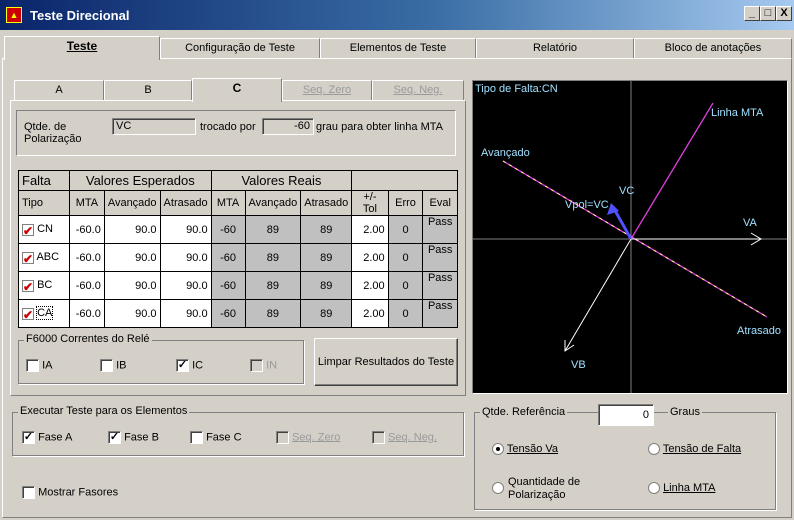 This screenshot has width=794, height=520. Describe the element at coordinates (47, 365) in the screenshot. I see `checkbox-label: IA` at that location.